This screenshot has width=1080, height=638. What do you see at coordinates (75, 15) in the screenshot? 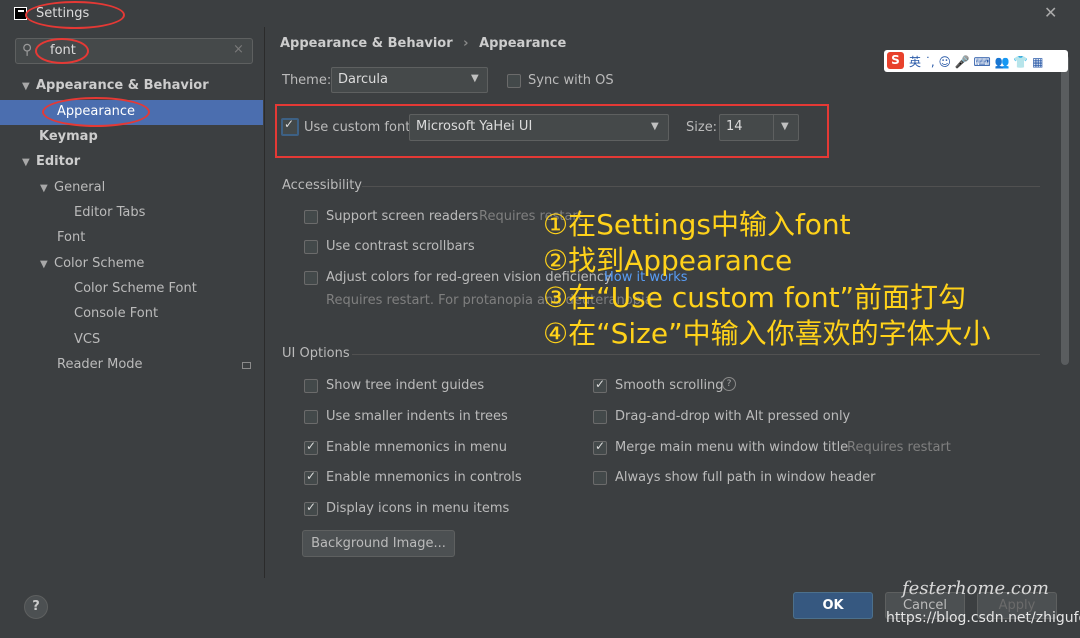
I see `highlight-ellipse-title` at bounding box center [75, 15].